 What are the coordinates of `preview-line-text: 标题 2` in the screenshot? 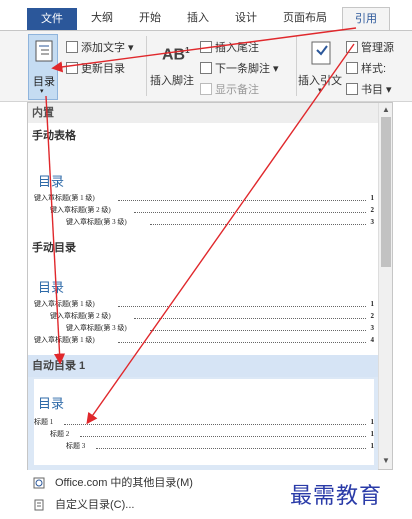 It's located at (60, 434).